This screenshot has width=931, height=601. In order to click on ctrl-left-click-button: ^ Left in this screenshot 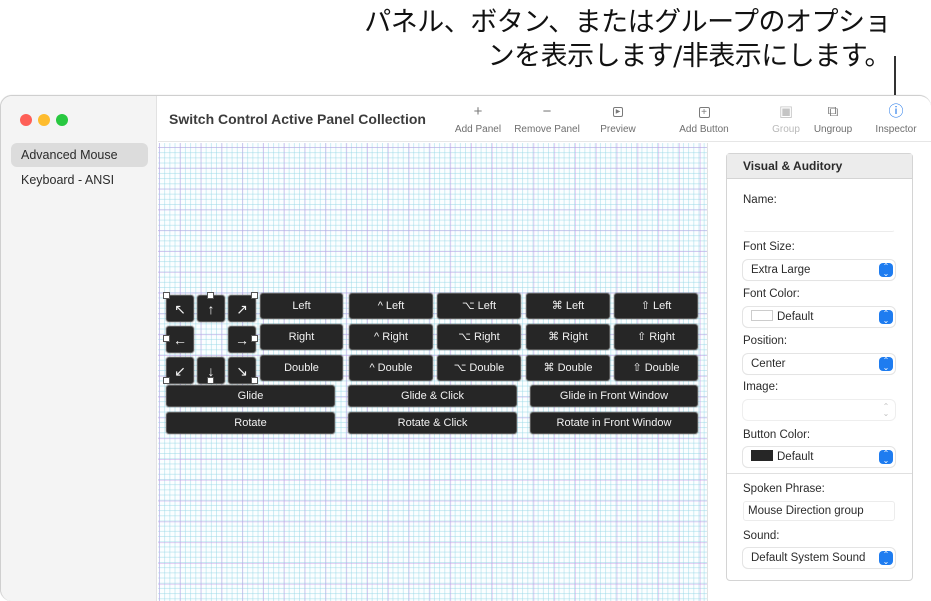, I will do `click(391, 306)`.